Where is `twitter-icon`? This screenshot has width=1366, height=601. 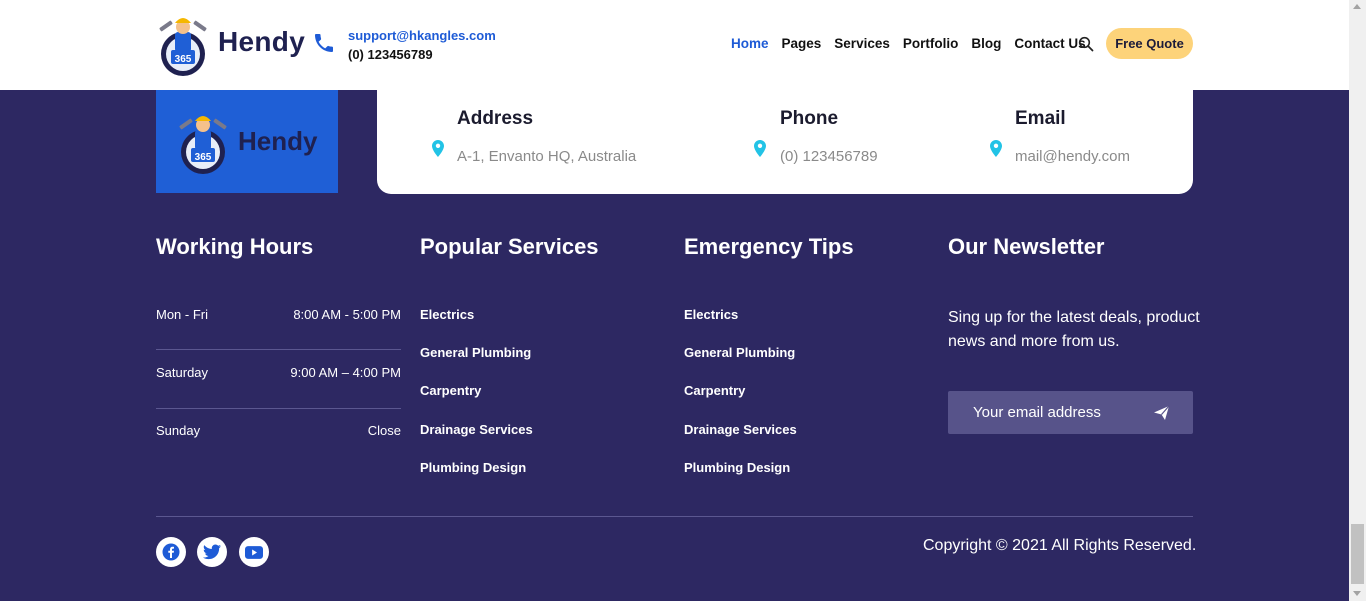 twitter-icon is located at coordinates (212, 552).